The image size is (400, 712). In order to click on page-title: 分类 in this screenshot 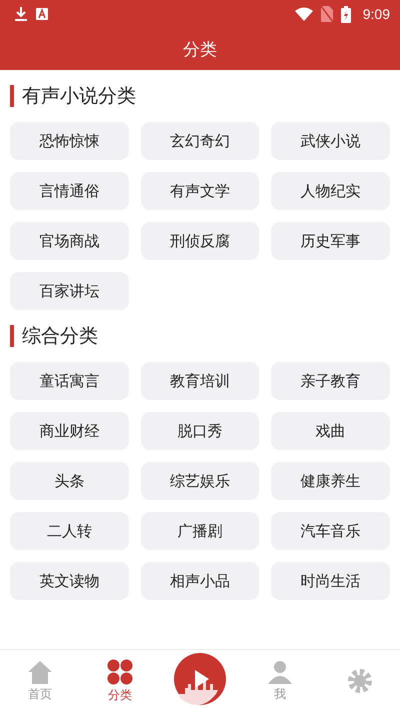, I will do `click(200, 49)`.